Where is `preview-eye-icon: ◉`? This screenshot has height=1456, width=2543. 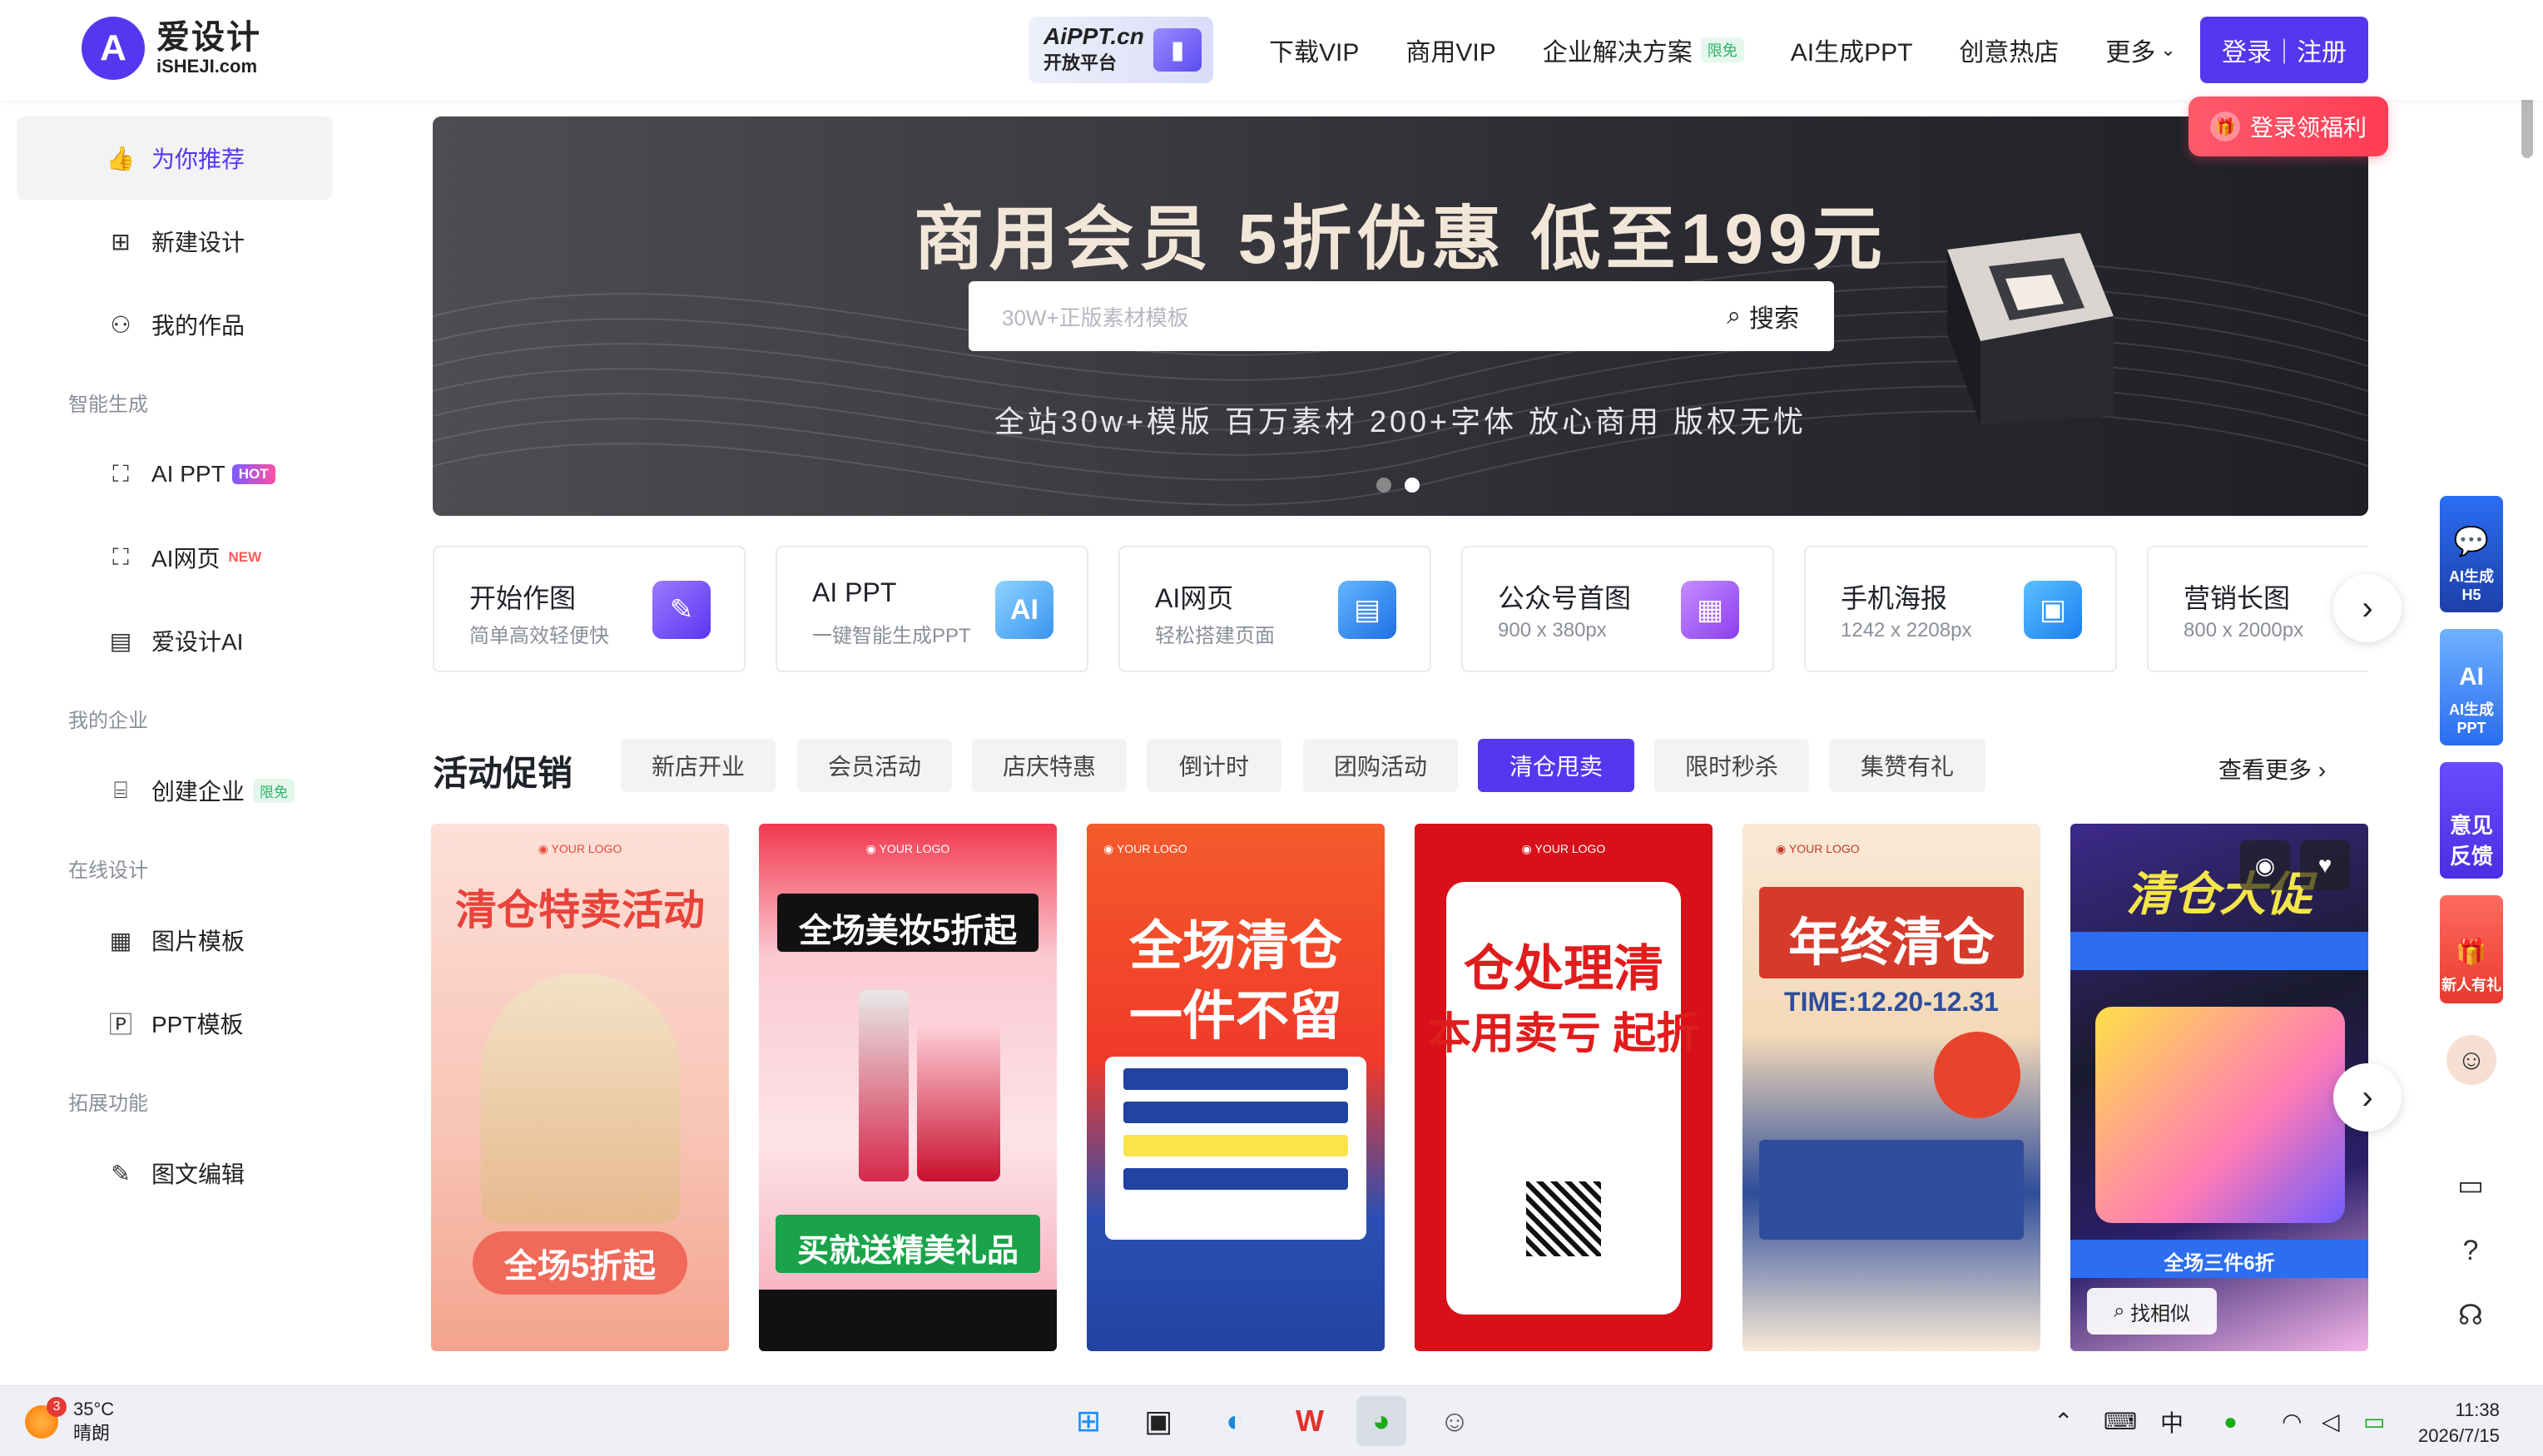
preview-eye-icon: ◉ is located at coordinates (2265, 865).